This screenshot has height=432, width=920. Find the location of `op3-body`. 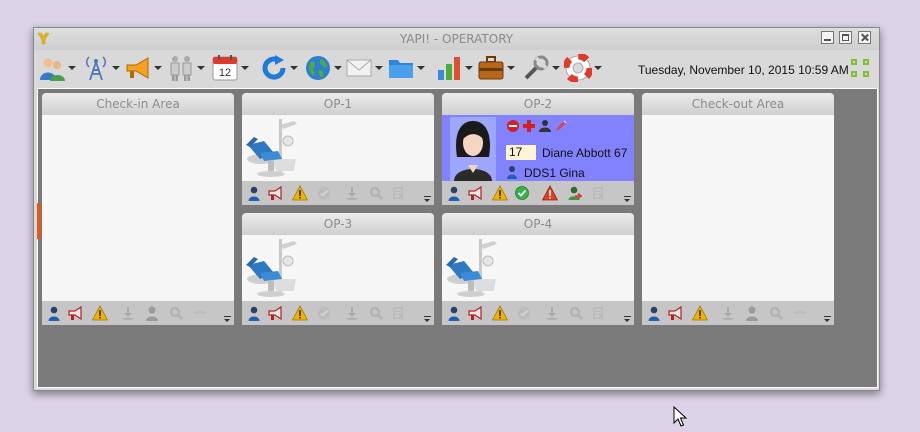

op3-body is located at coordinates (338, 268).